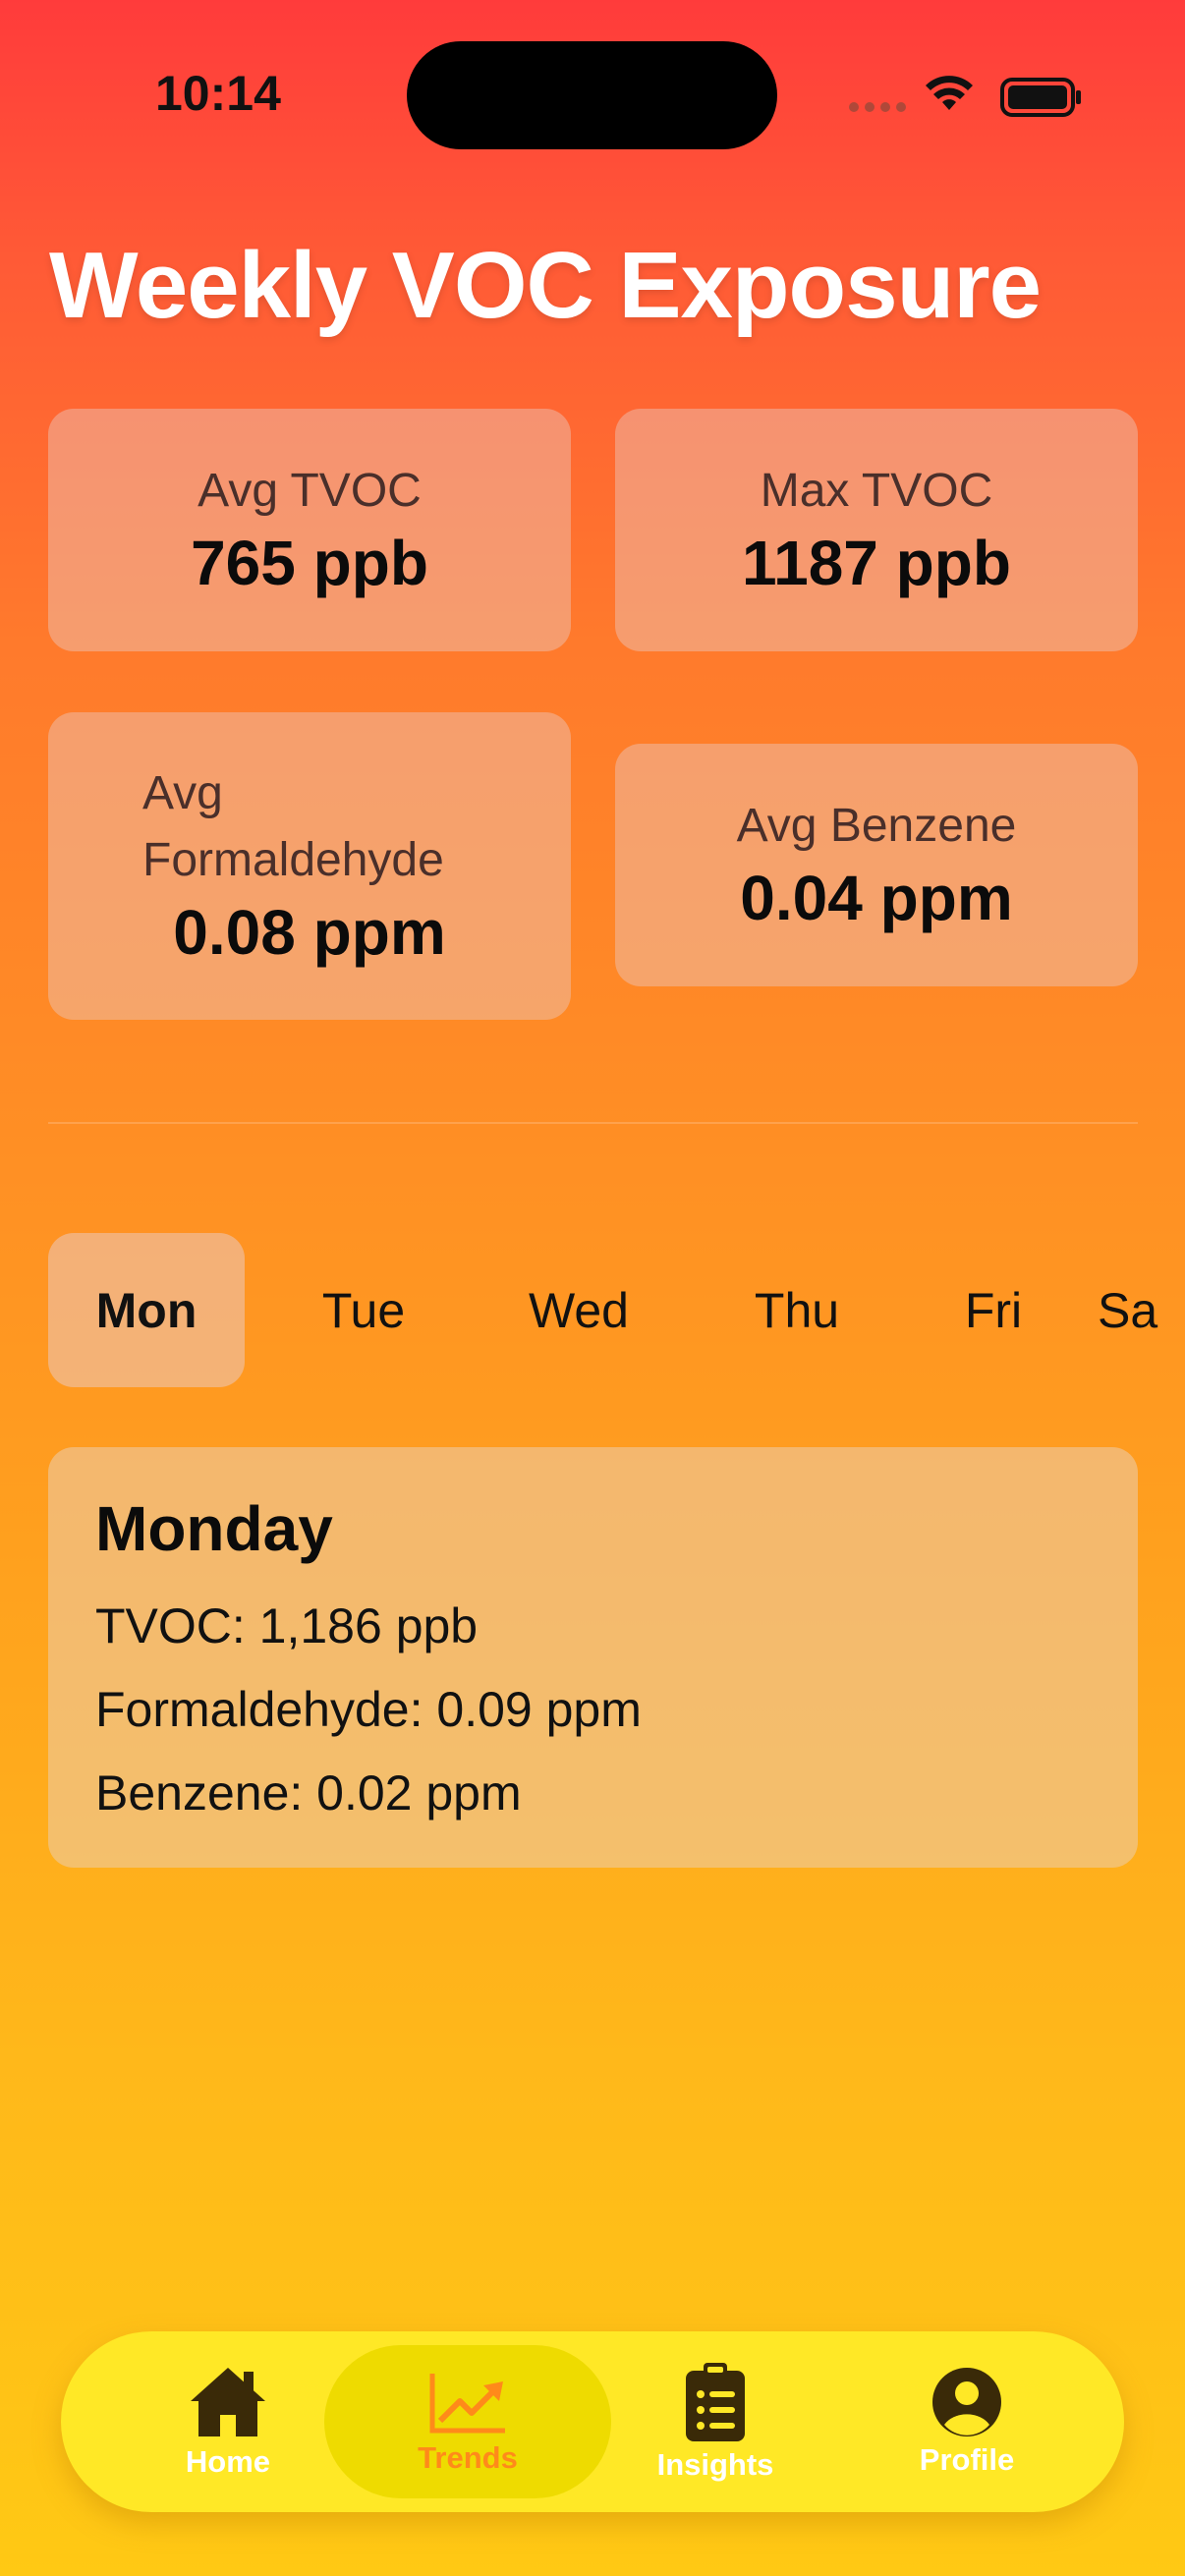 This screenshot has height=2576, width=1185. What do you see at coordinates (468, 2457) in the screenshot?
I see `tab-label: Trends` at bounding box center [468, 2457].